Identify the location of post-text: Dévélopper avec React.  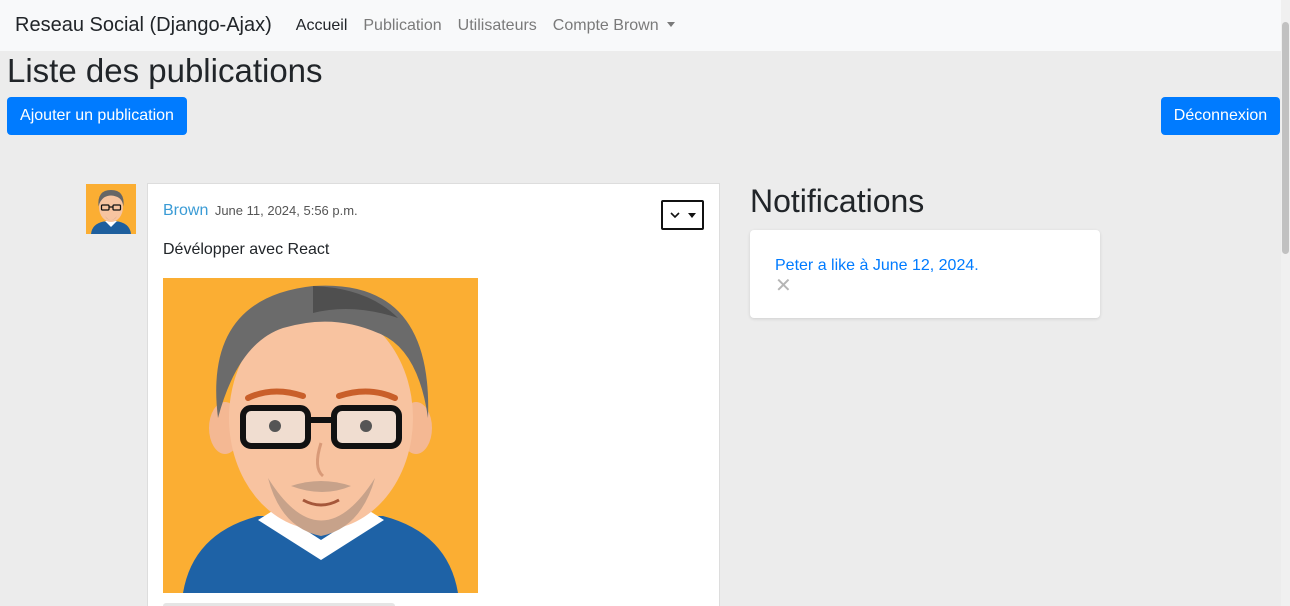
(246, 249).